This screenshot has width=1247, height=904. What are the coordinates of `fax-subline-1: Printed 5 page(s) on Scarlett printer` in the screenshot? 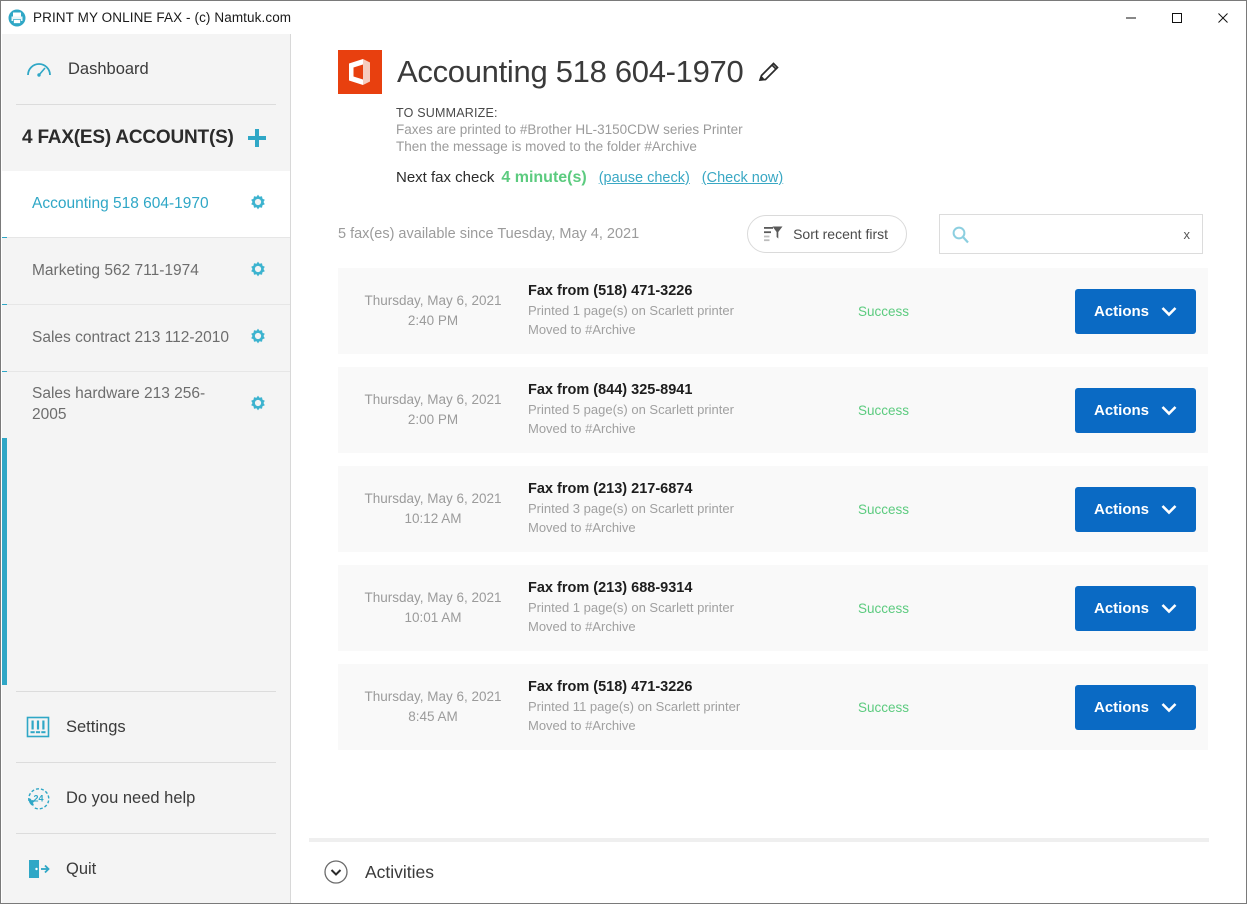 It's located at (631, 409).